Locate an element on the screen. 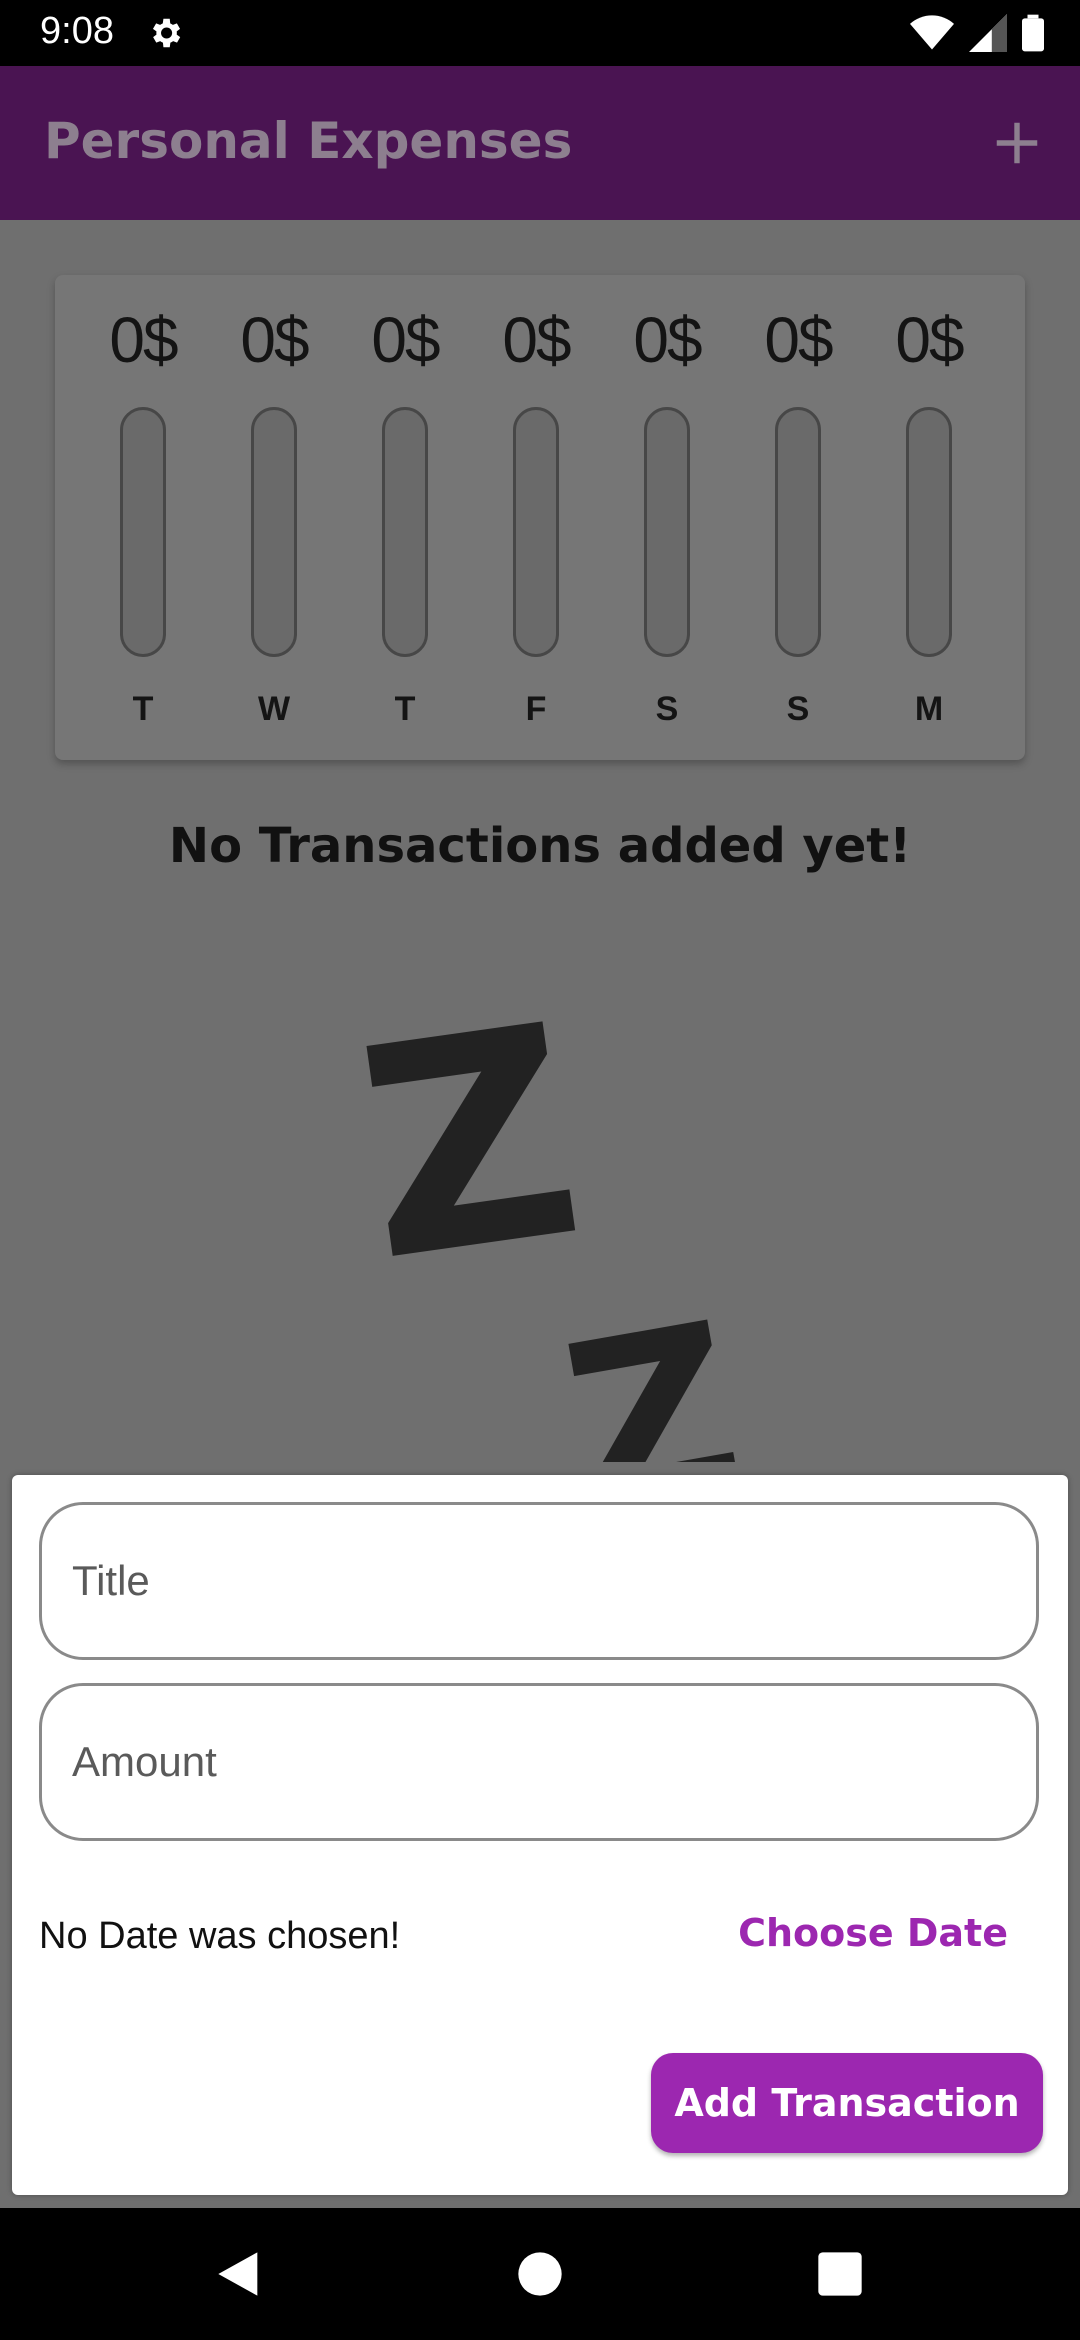 The width and height of the screenshot is (1080, 2340). choose-date-button: Choose Date is located at coordinates (873, 1933).